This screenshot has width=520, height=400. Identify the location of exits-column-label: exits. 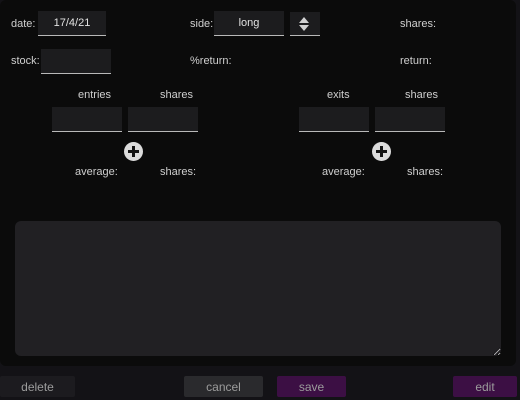
(338, 95).